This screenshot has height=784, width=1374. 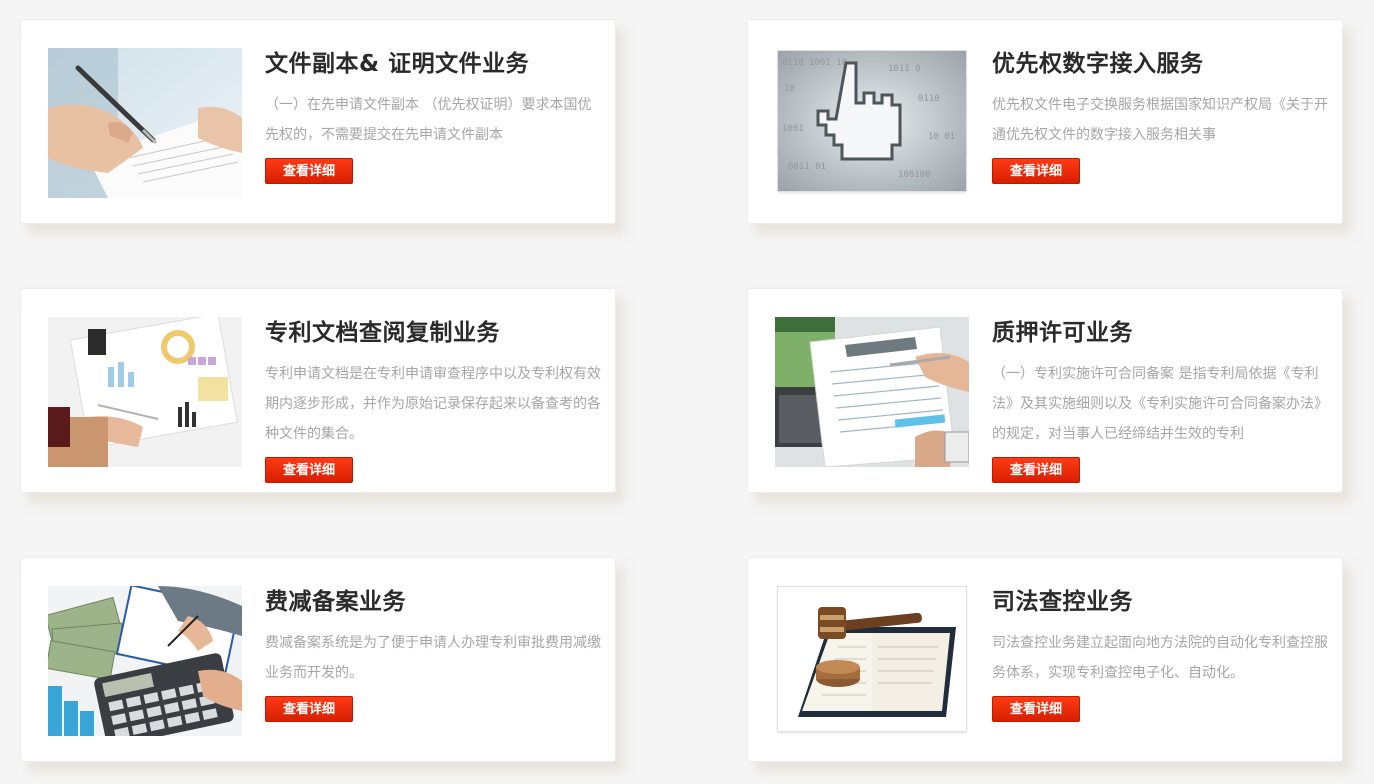 I want to click on card-title: 司法查控业务, so click(x=1160, y=602).